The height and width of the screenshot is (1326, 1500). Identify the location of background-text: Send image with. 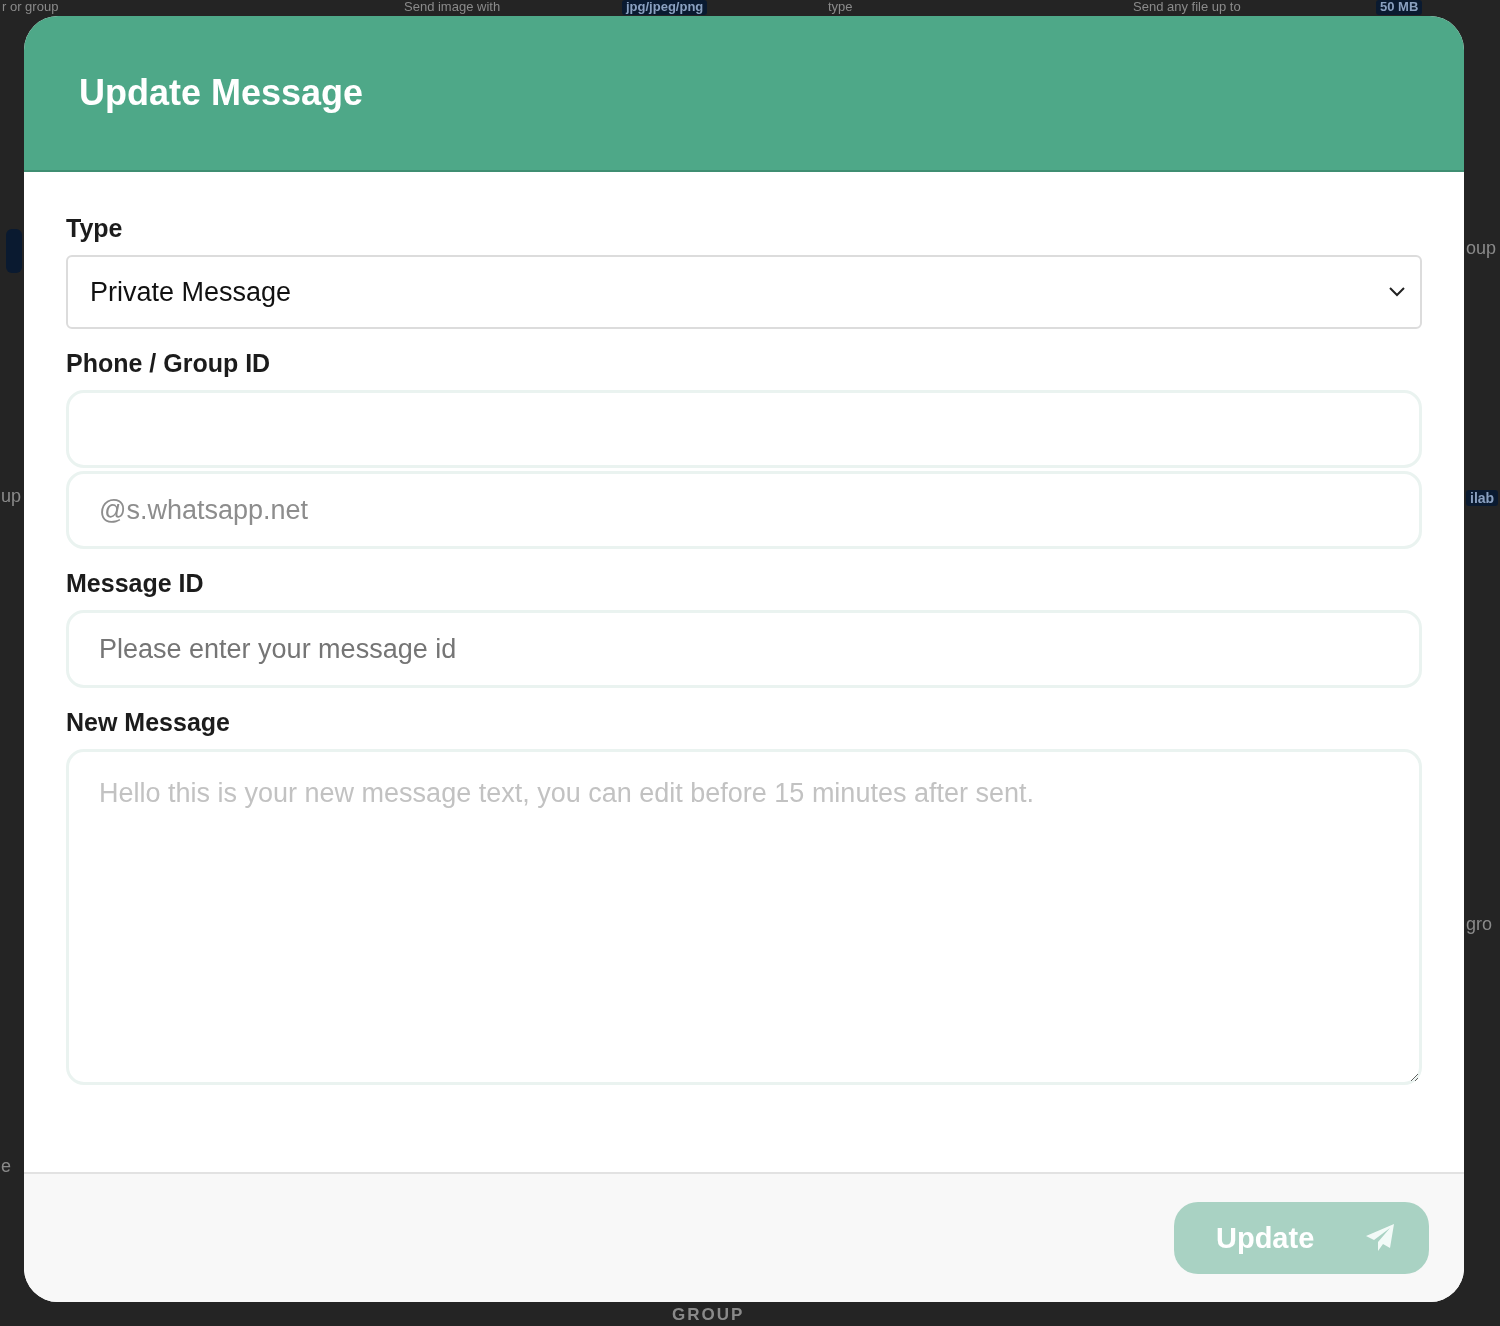
(452, 7).